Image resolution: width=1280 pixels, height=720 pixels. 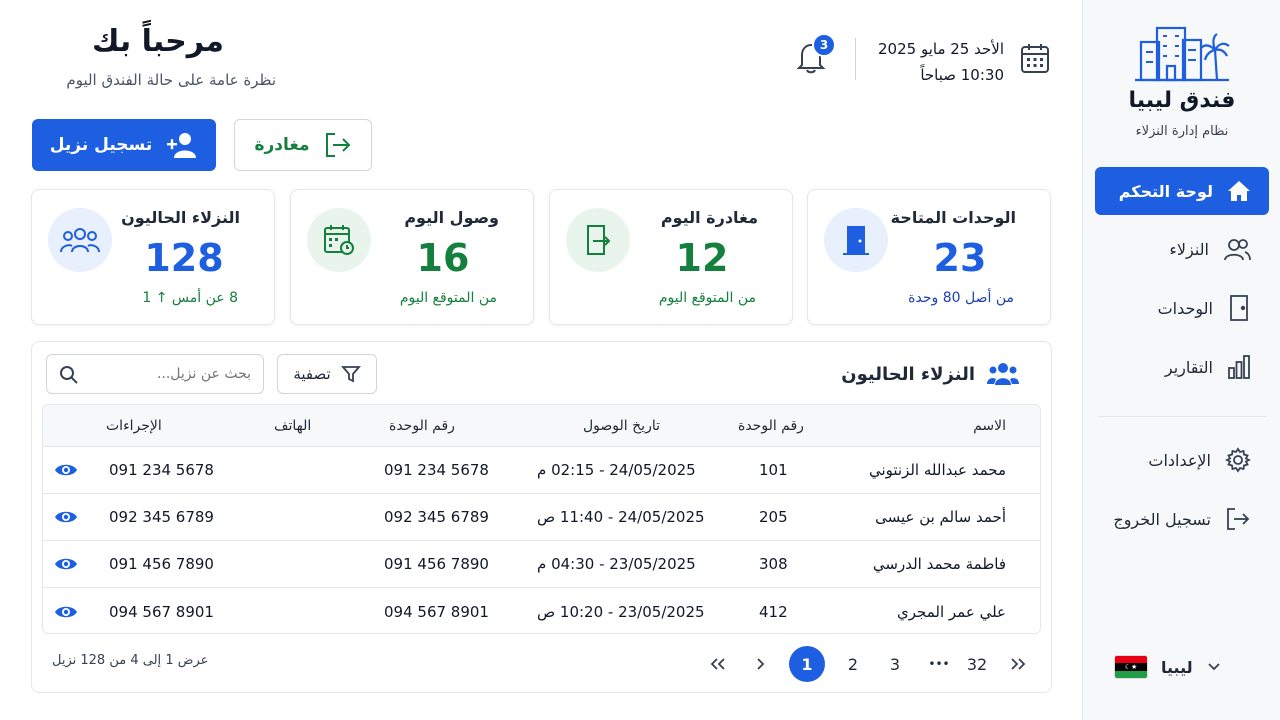 What do you see at coordinates (134, 425) in the screenshot?
I see `column-header-actions: الإجراءات` at bounding box center [134, 425].